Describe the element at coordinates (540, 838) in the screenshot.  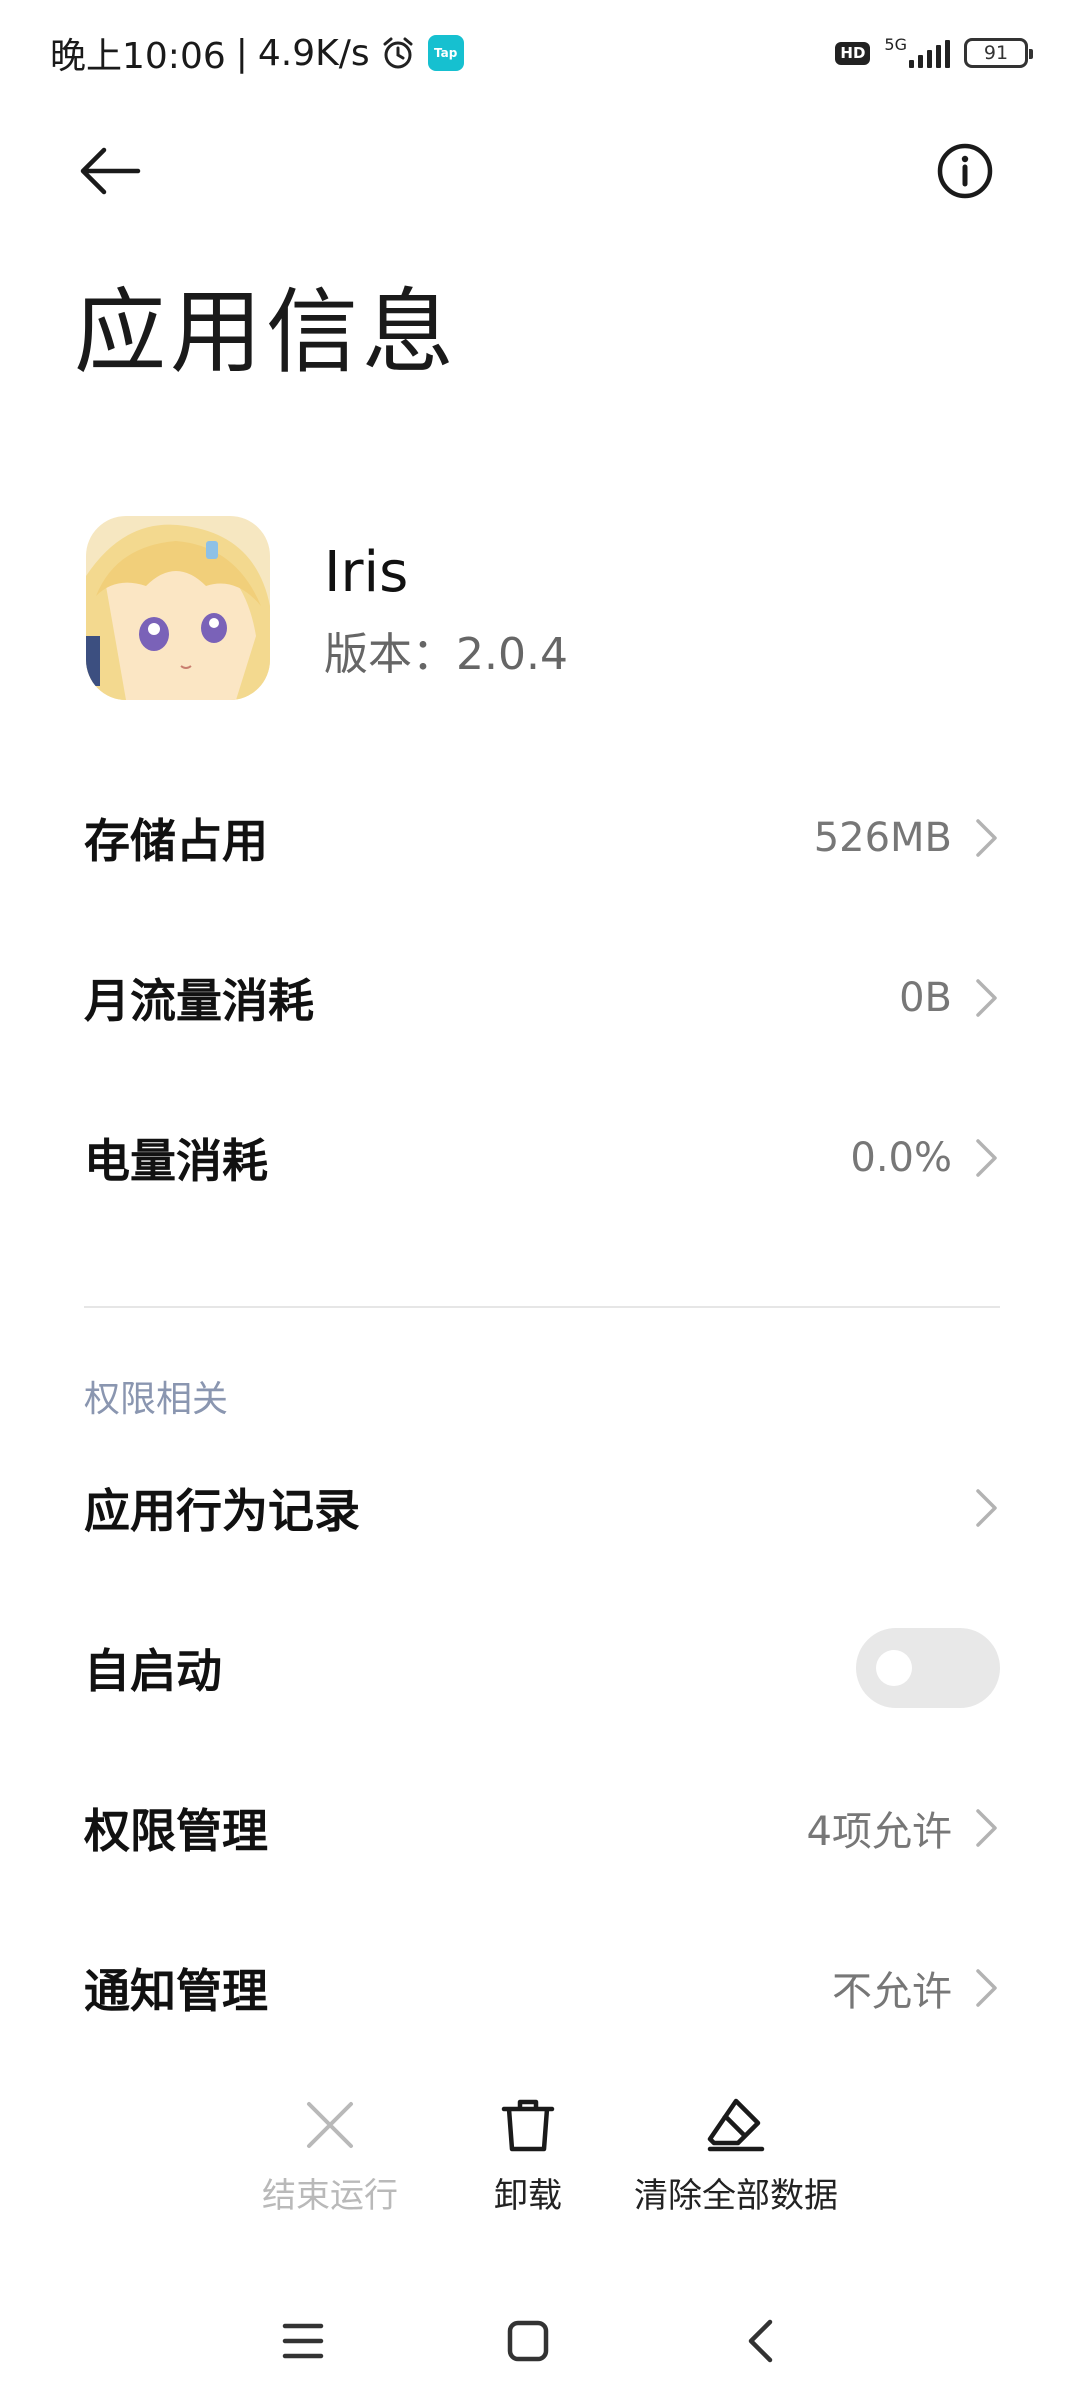
I see `storage-row: 存储占用 526MB` at that location.